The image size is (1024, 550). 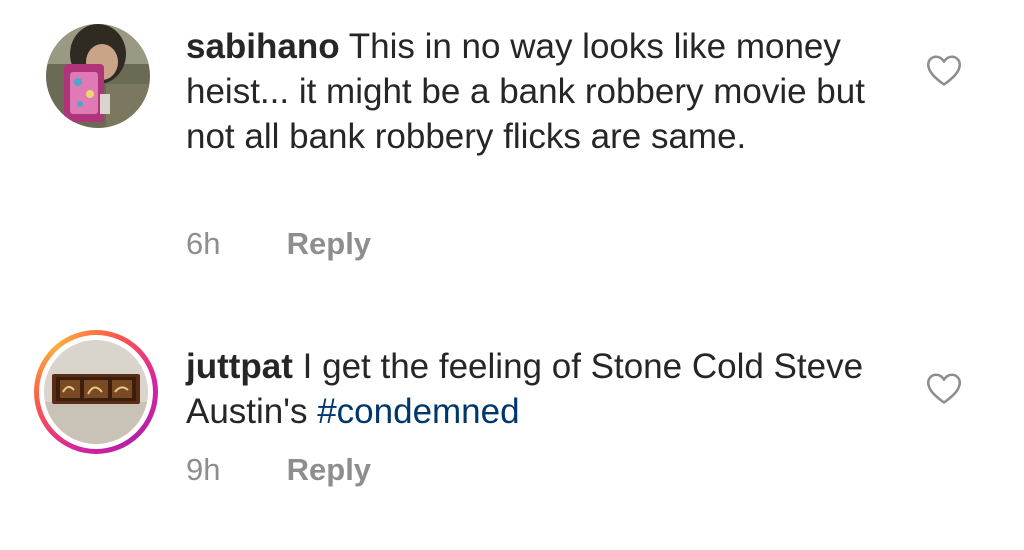 What do you see at coordinates (278, 244) in the screenshot?
I see `comment-meta: 6h Reply` at bounding box center [278, 244].